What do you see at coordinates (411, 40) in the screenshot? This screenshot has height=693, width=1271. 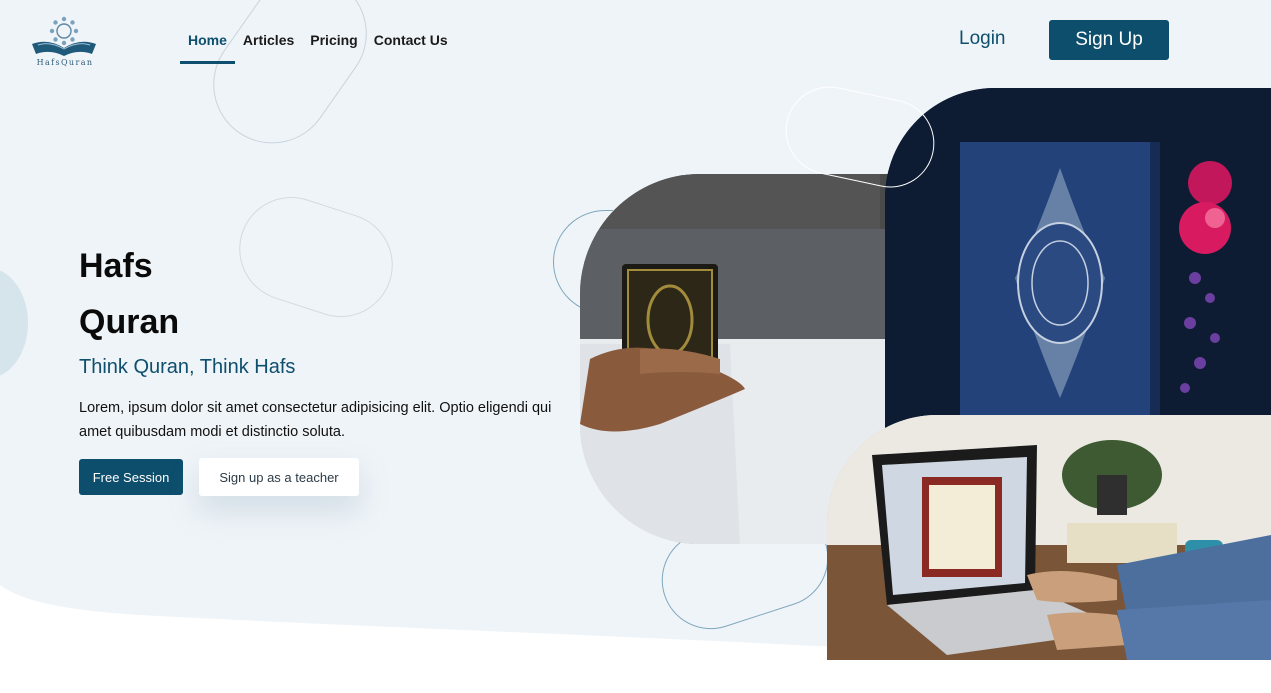 I see `nav-item-contact-us: Contact Us` at bounding box center [411, 40].